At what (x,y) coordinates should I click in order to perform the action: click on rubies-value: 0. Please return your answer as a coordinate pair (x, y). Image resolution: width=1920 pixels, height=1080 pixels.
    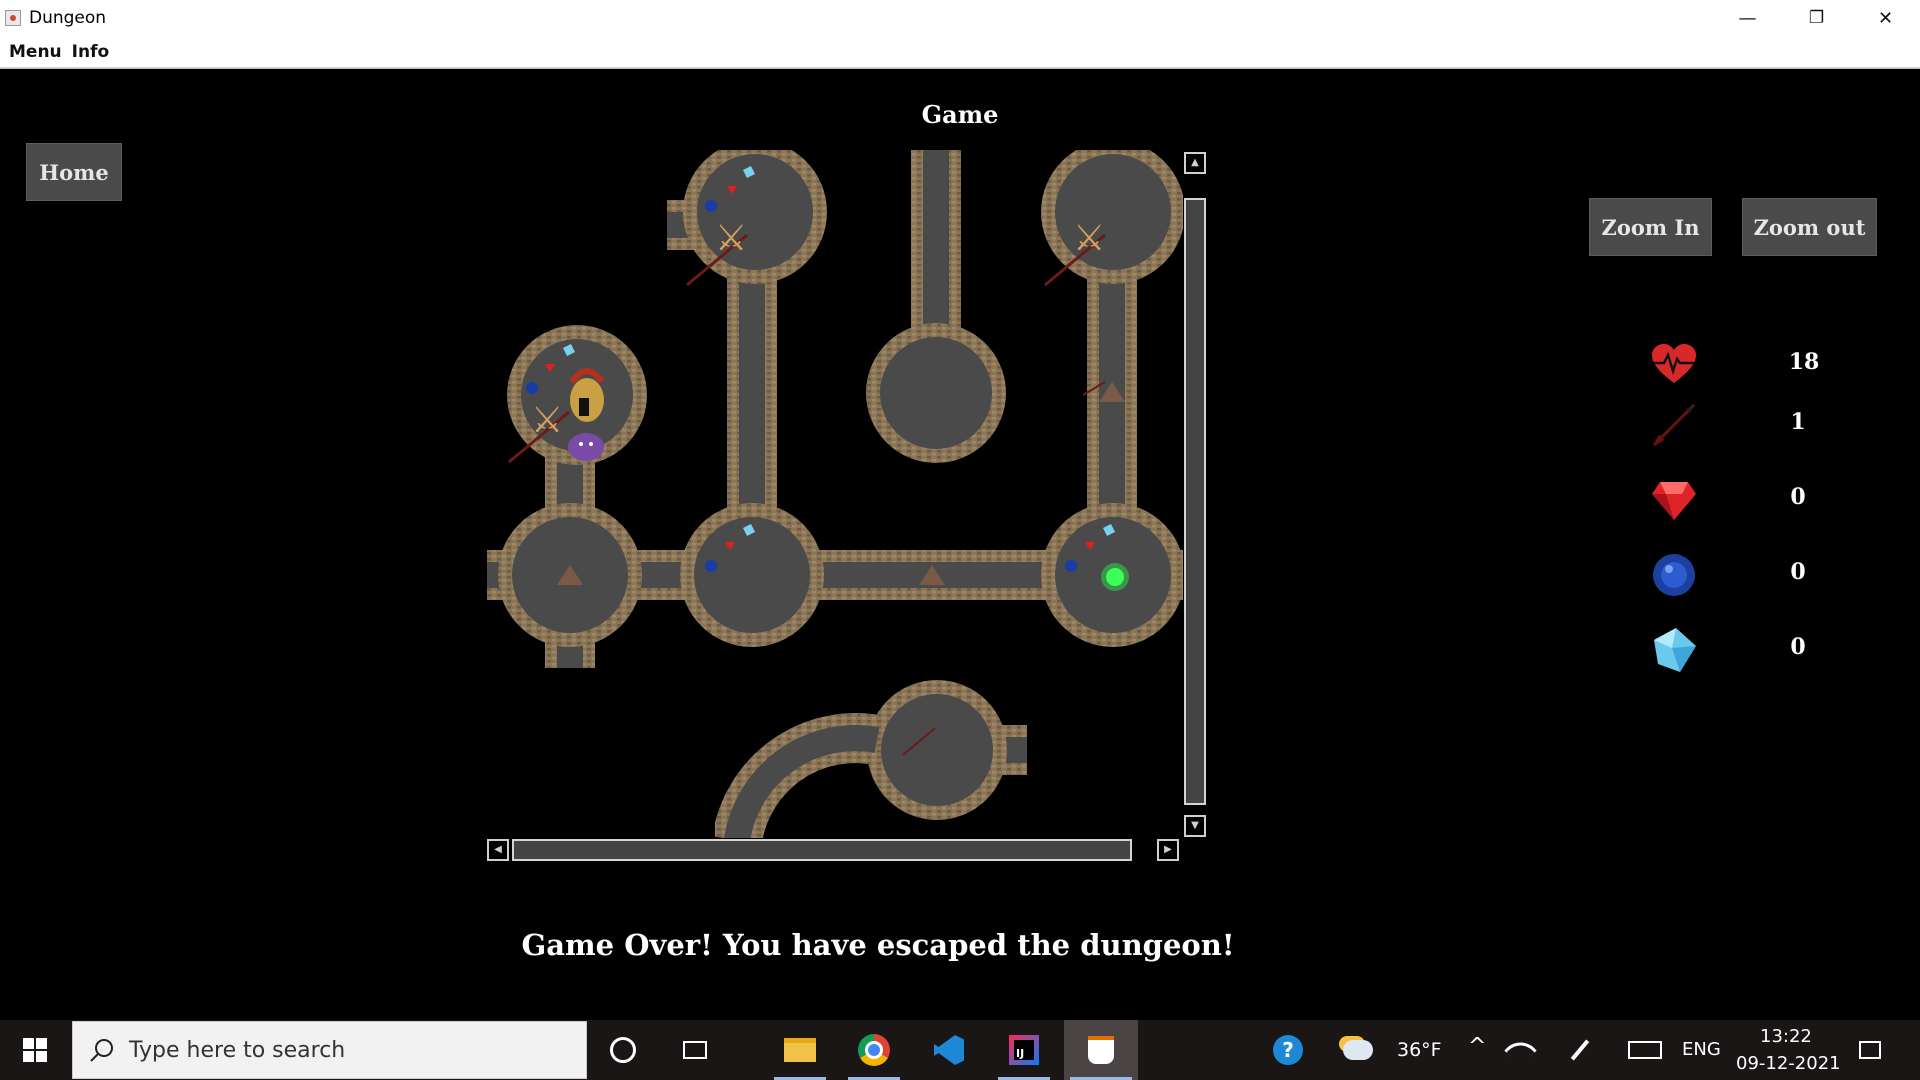
    Looking at the image, I should click on (1798, 497).